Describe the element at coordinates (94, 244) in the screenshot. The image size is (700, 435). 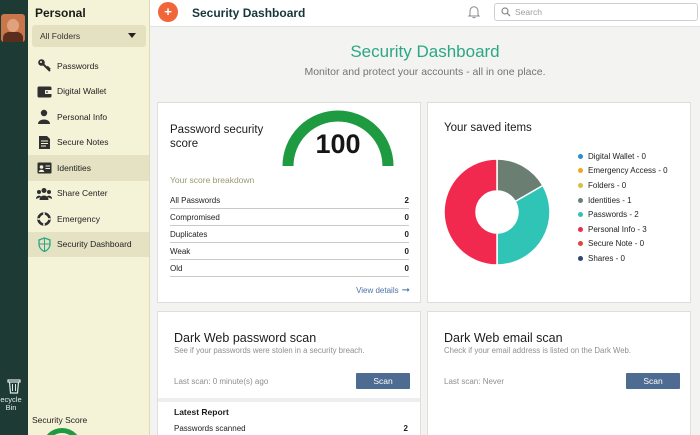
I see `sidebar-item-label: Security Dashboard` at that location.